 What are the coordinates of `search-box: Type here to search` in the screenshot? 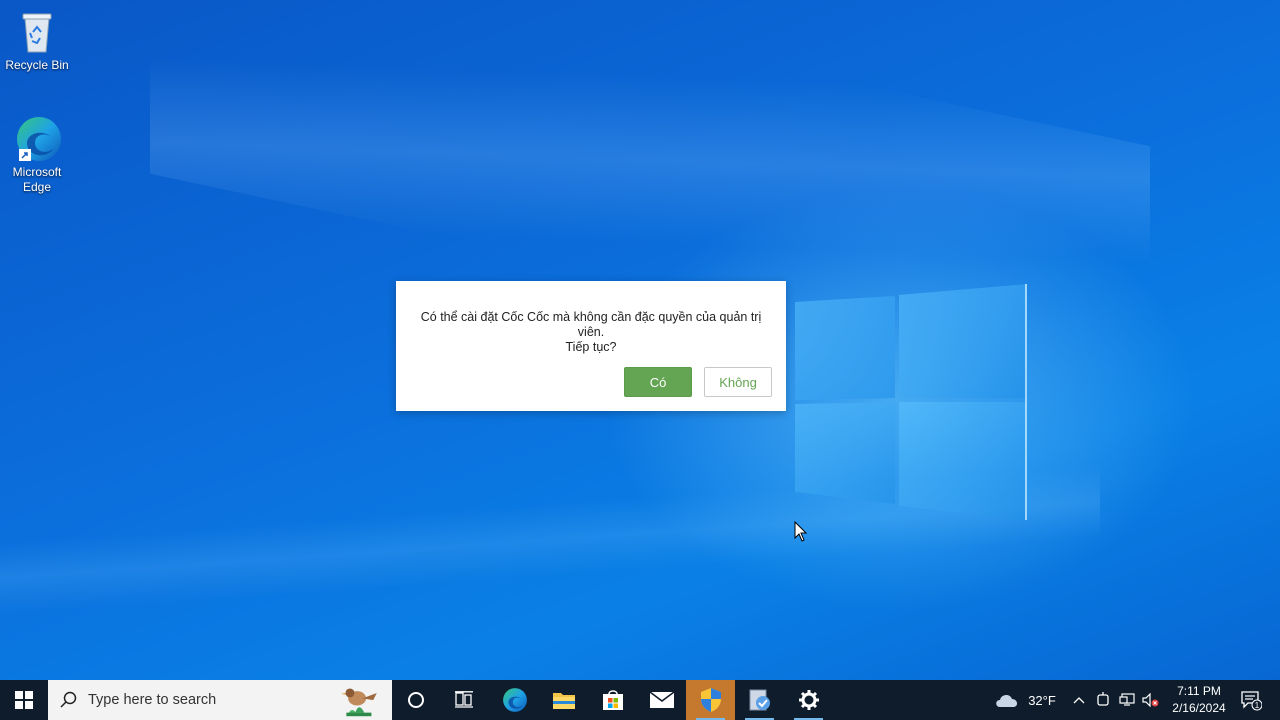 It's located at (220, 700).